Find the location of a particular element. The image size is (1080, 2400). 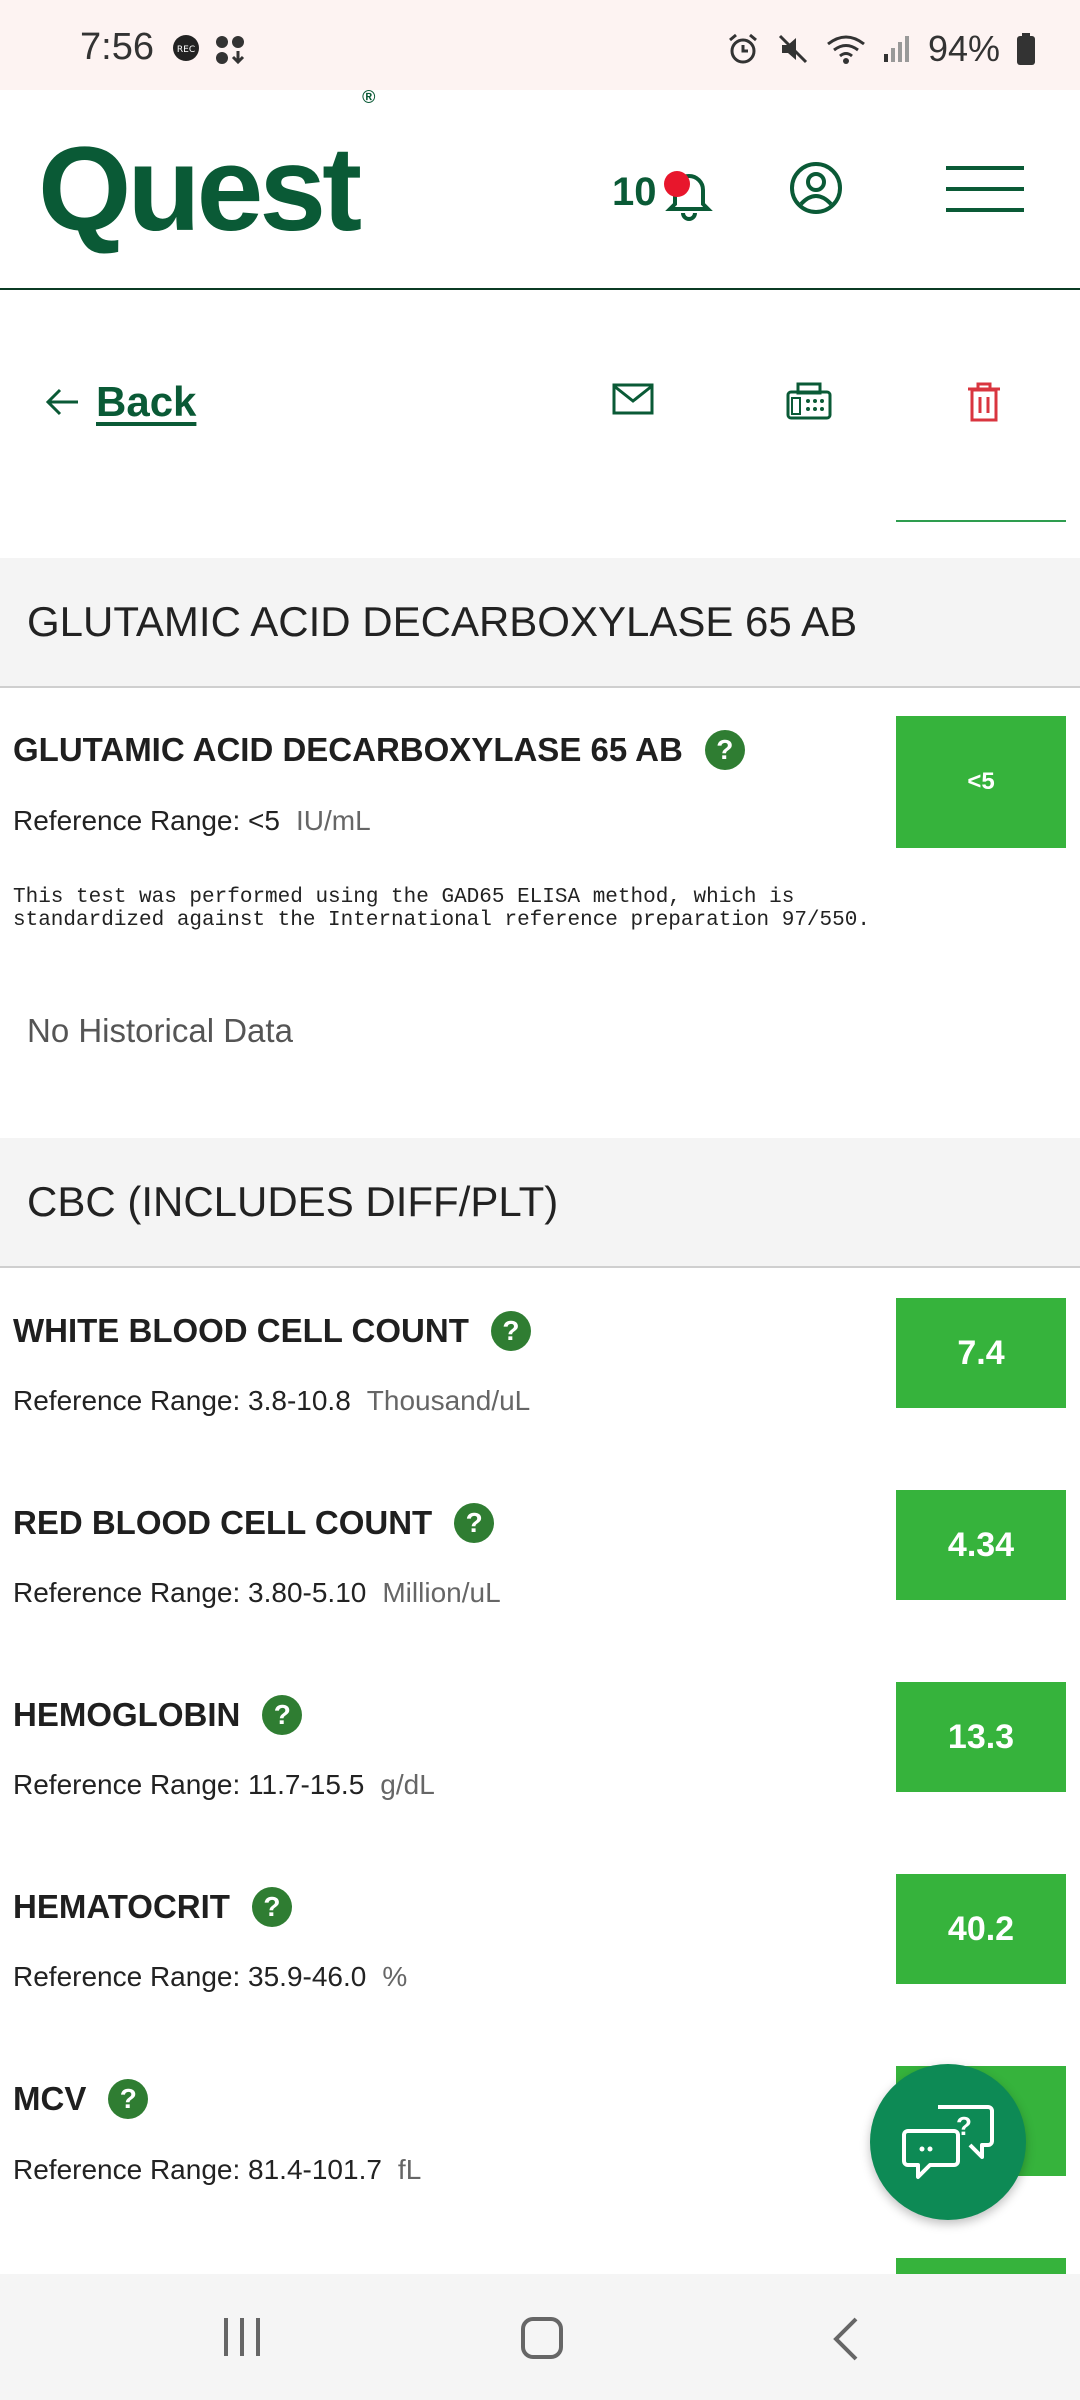

quest-logo: Quest® is located at coordinates (206, 172).